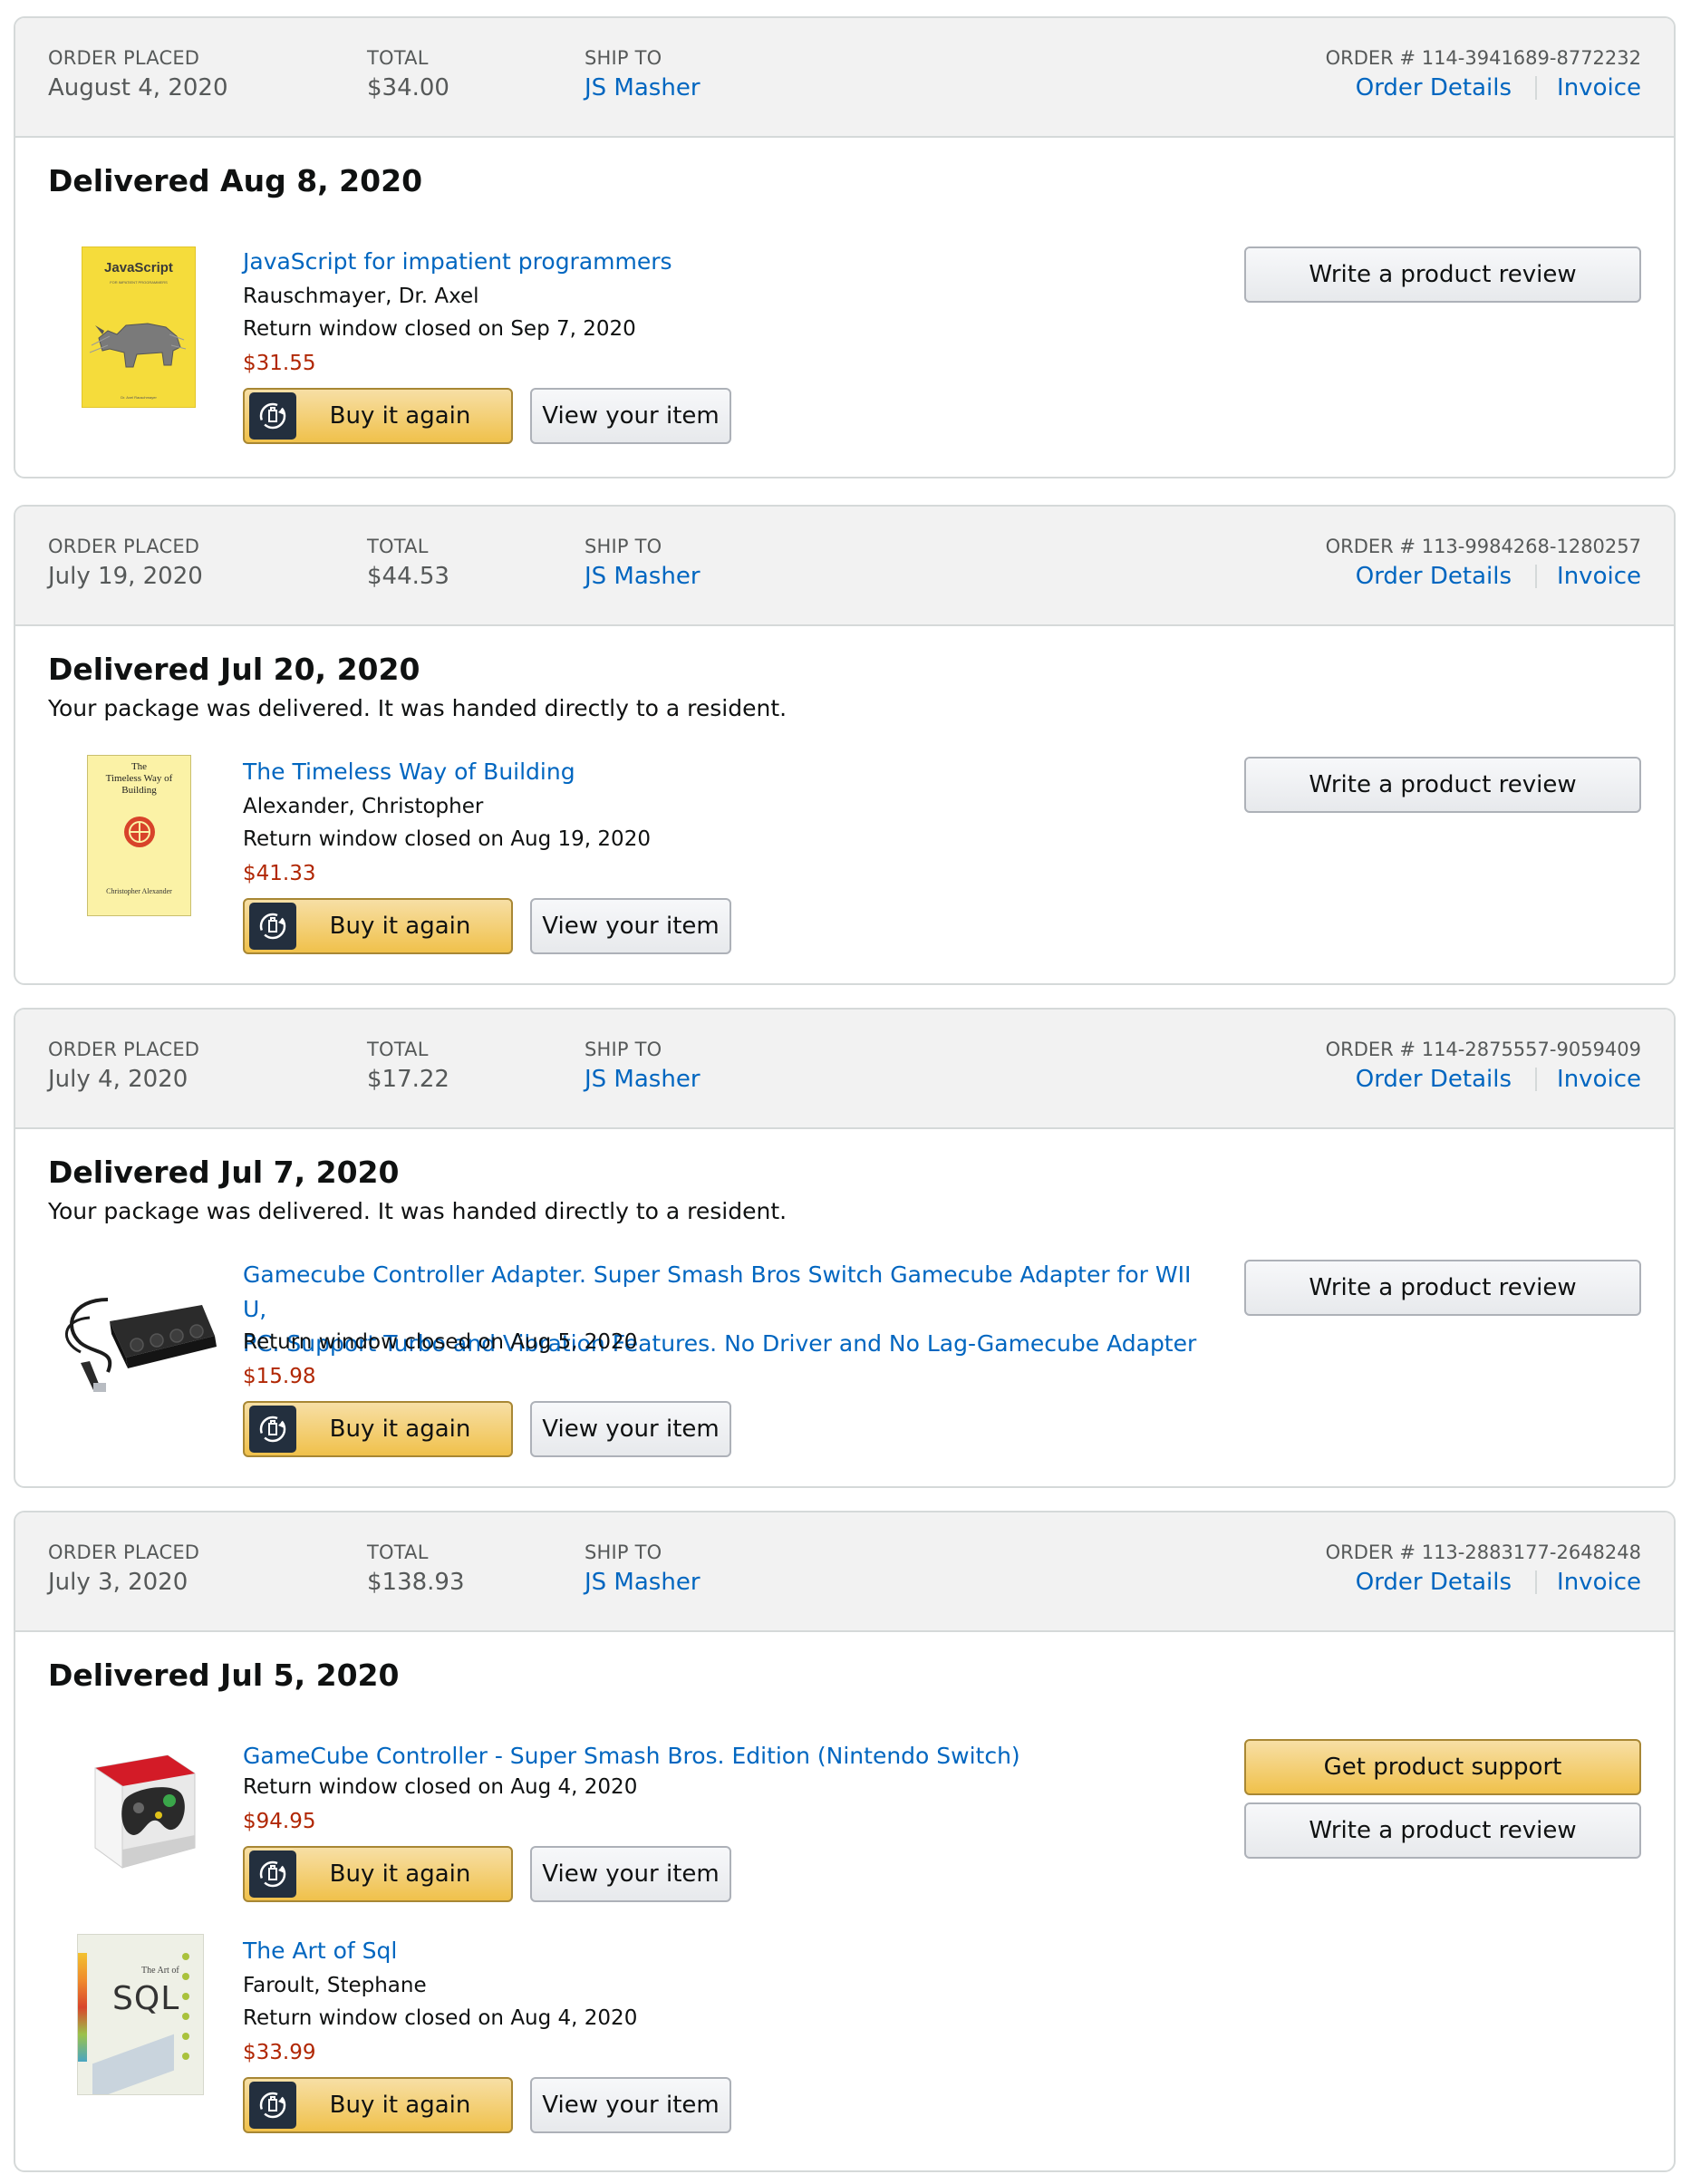  Describe the element at coordinates (139, 1331) in the screenshot. I see `gamecube-adapter-image` at that location.